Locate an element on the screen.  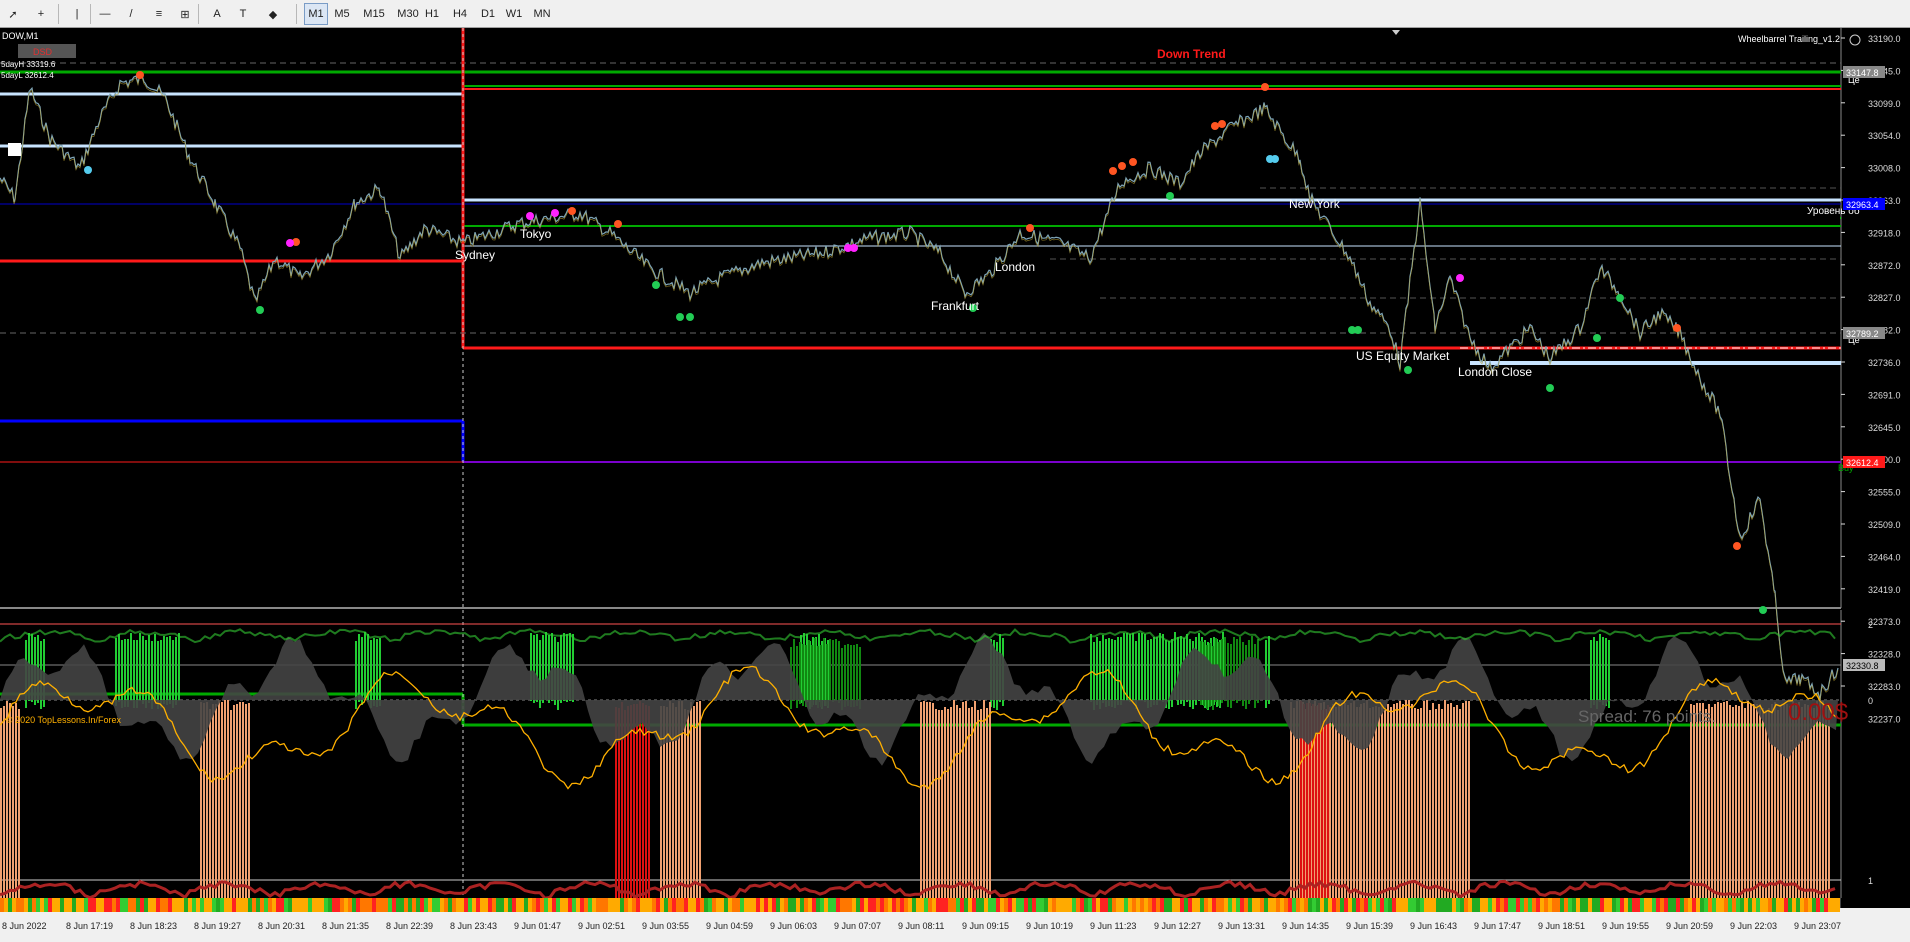
timeframe-w1: W1 is located at coordinates (514, 14).